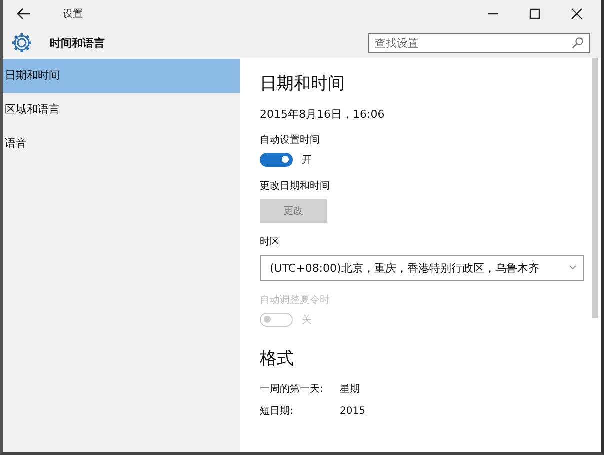 The image size is (604, 455). Describe the element at coordinates (24, 14) in the screenshot. I see `back-icon` at that location.